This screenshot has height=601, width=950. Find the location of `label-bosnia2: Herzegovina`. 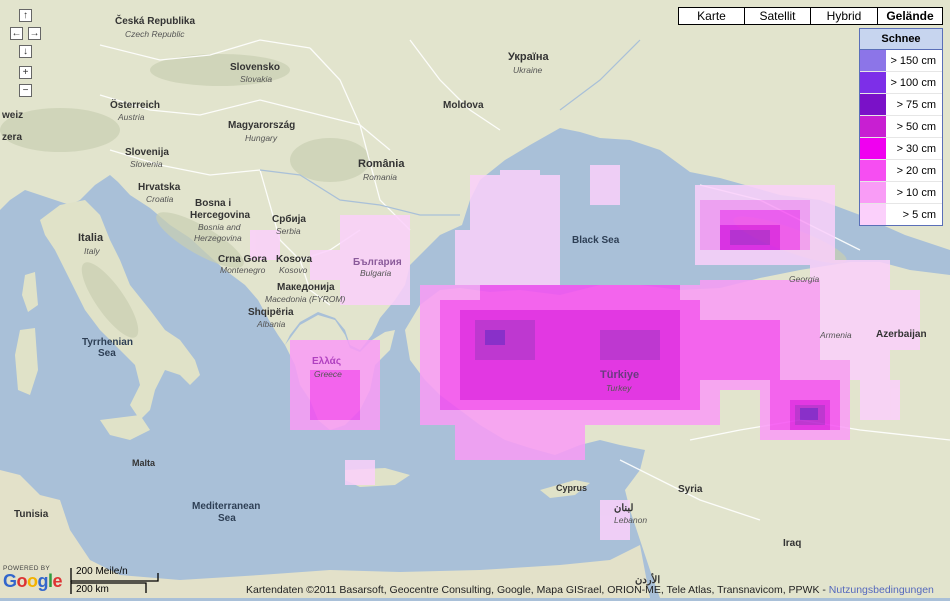

label-bosnia2: Herzegovina is located at coordinates (218, 238).